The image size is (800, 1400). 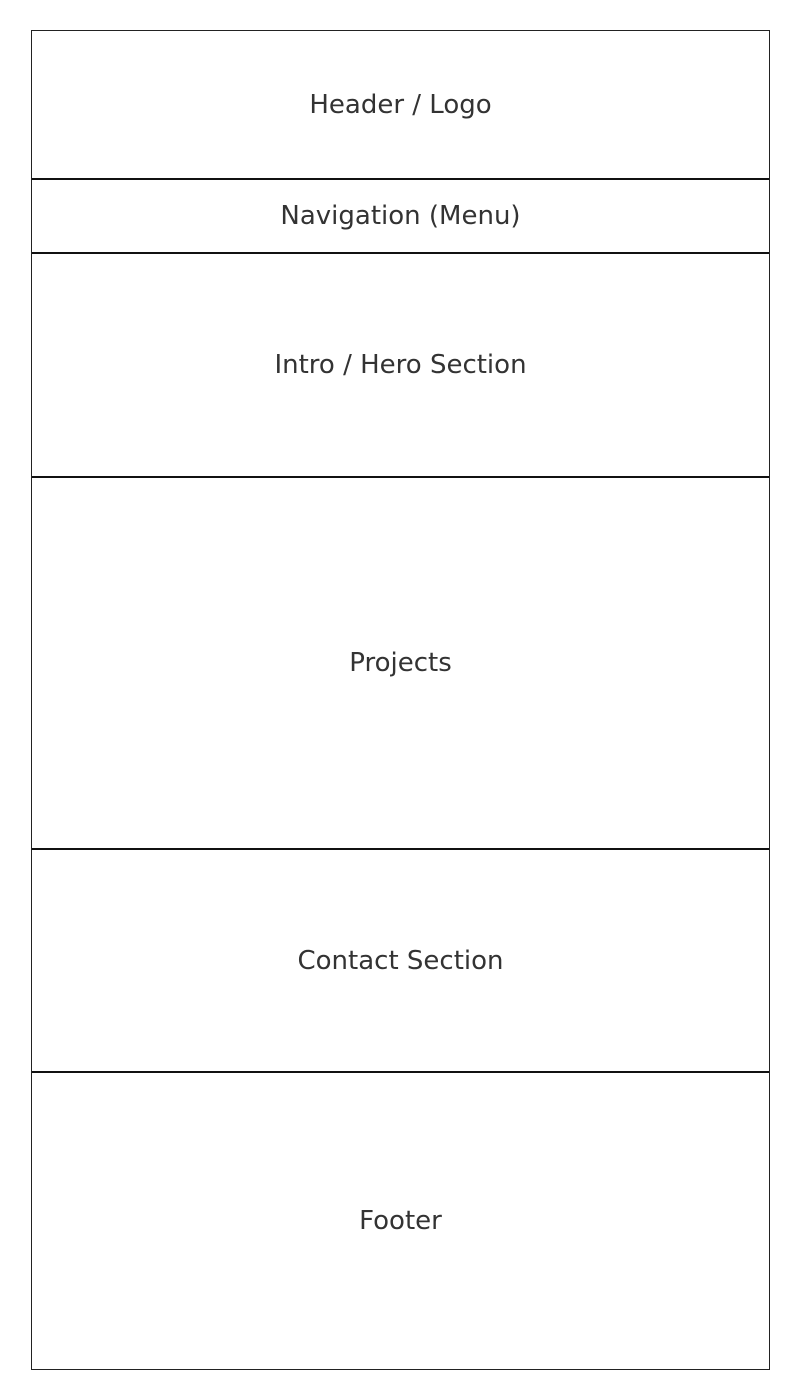 I want to click on contact-block: Contact Section, so click(x=400, y=961).